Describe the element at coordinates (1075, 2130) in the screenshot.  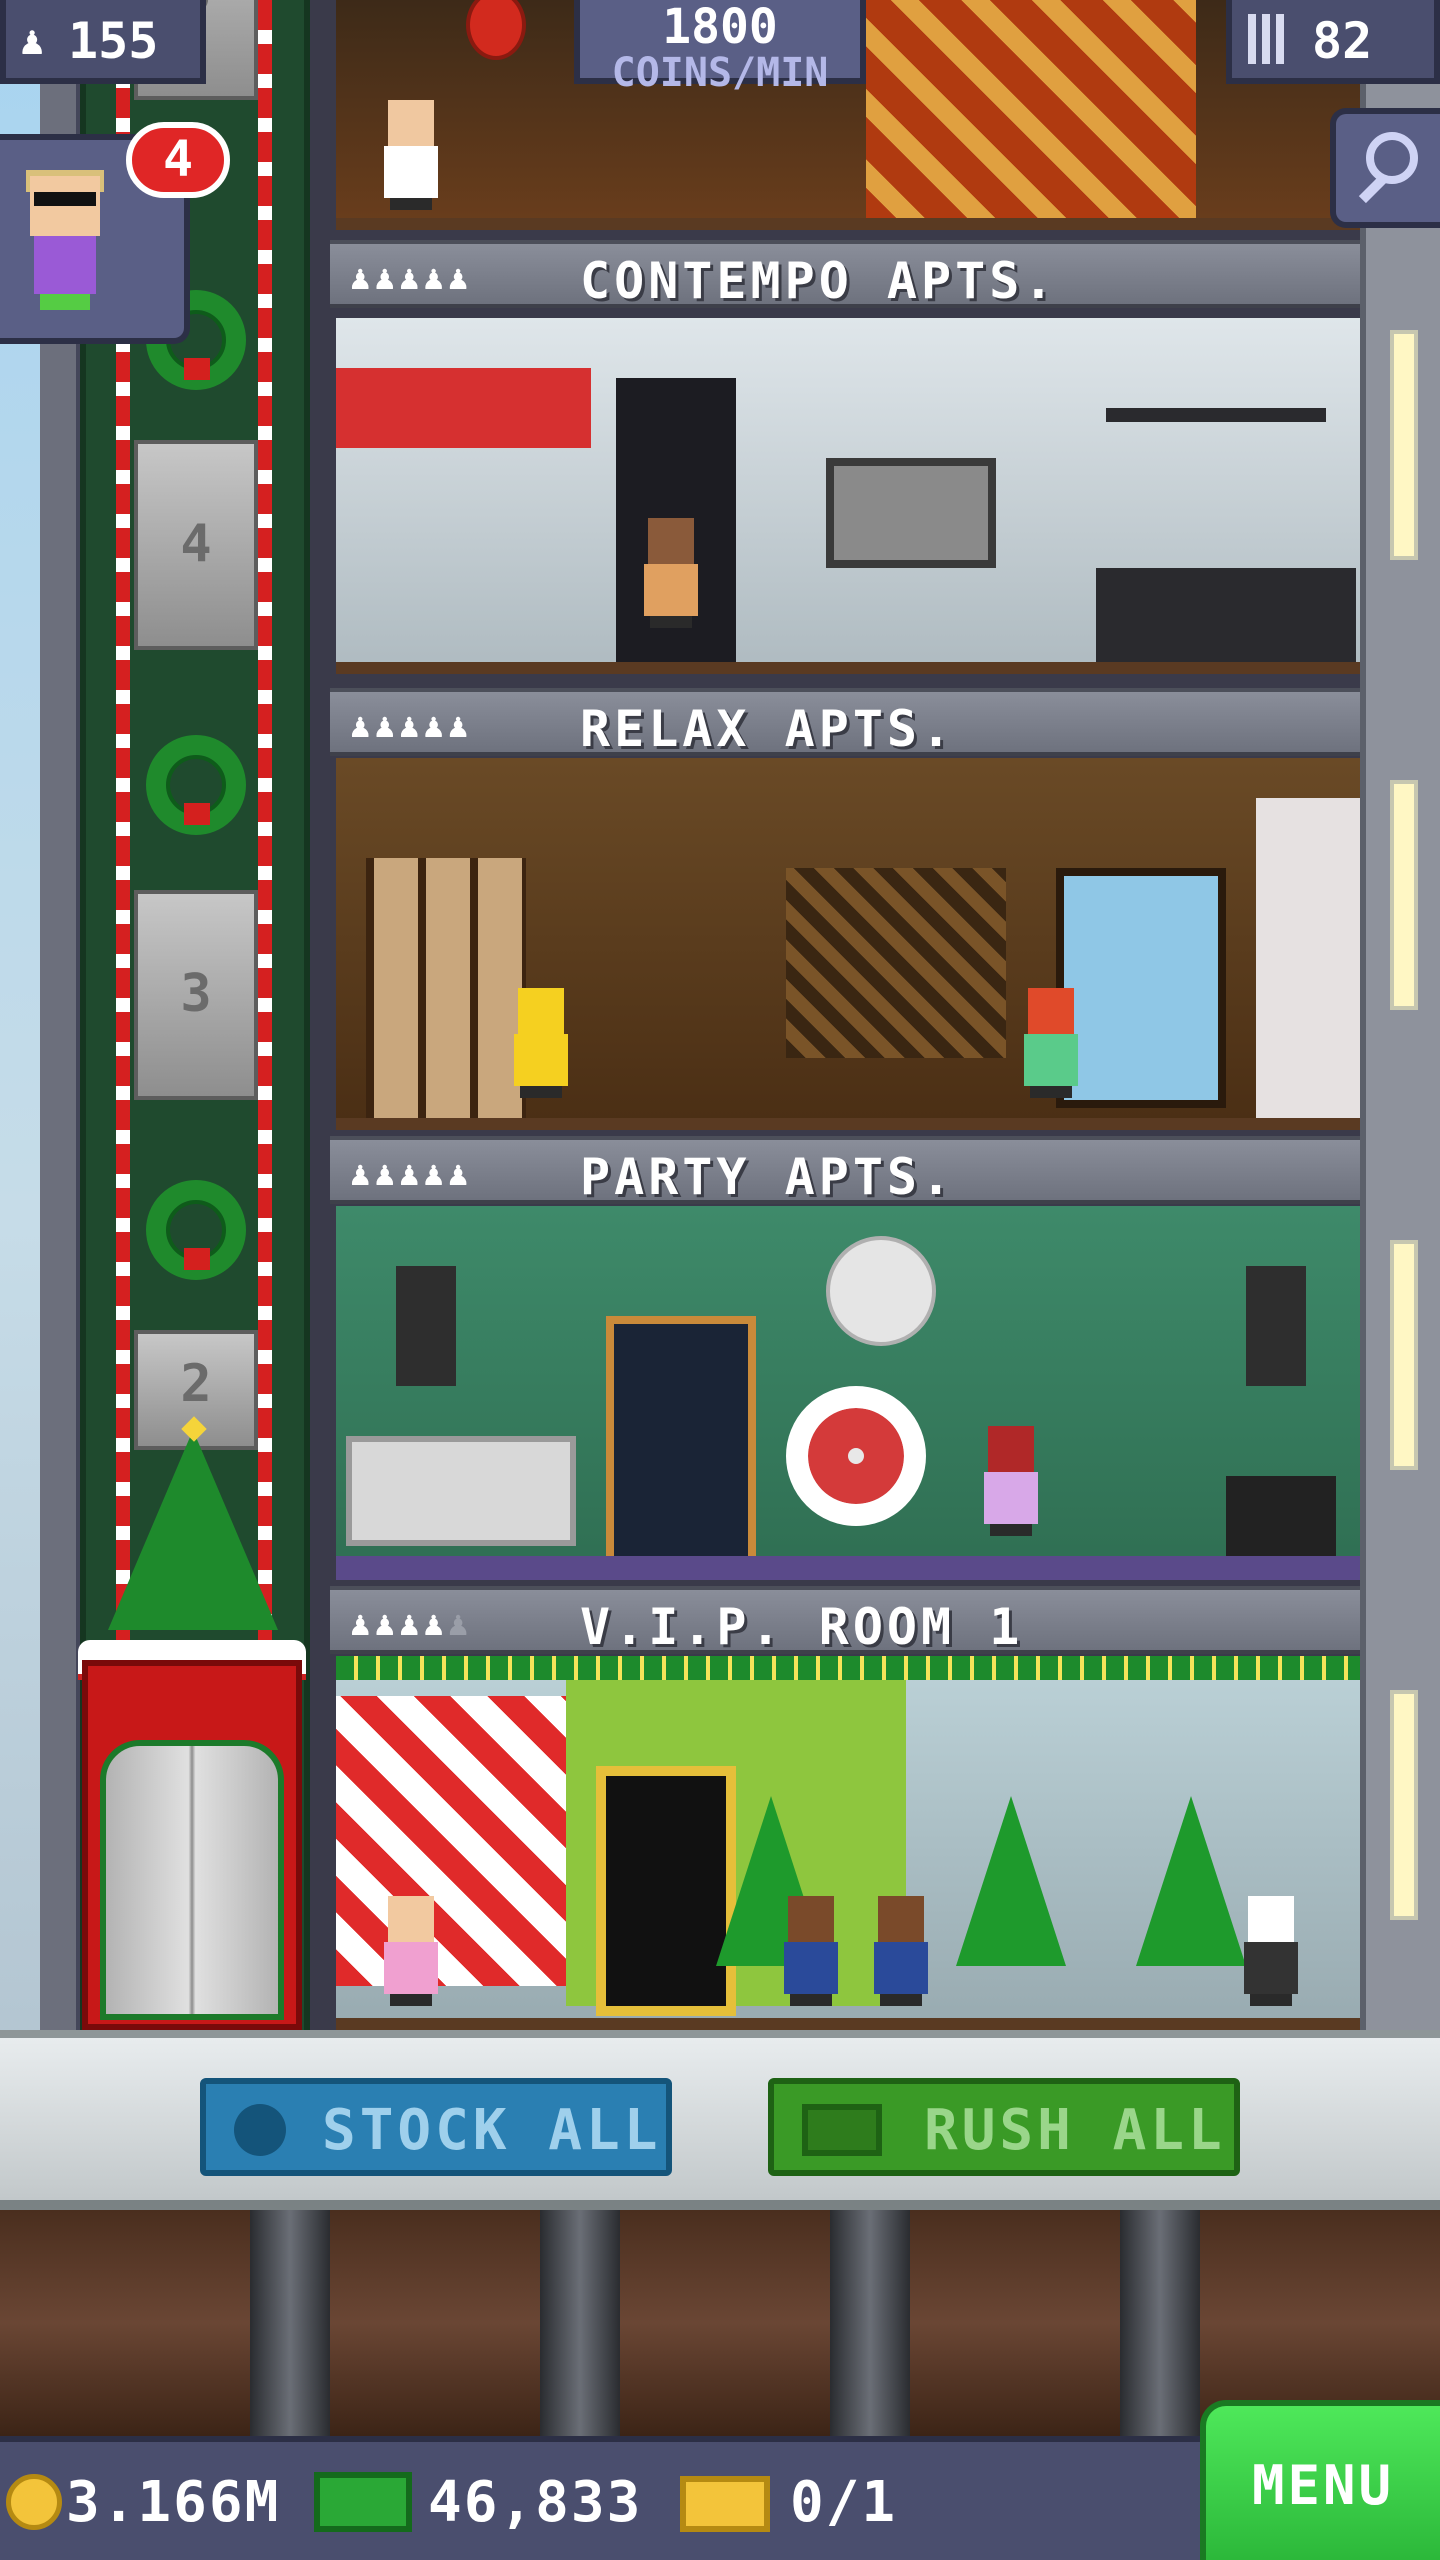
I see `rush-all-label: RUSH ALL` at that location.